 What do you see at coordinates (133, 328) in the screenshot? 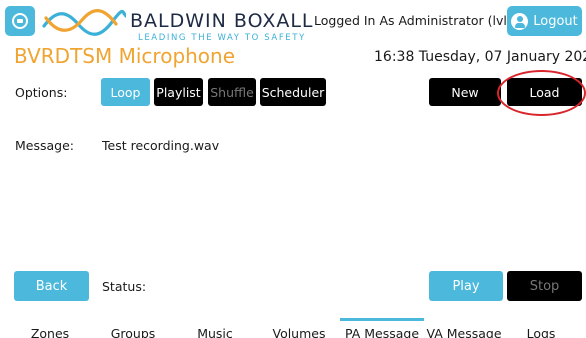
I see `tab-groups: Groups` at bounding box center [133, 328].